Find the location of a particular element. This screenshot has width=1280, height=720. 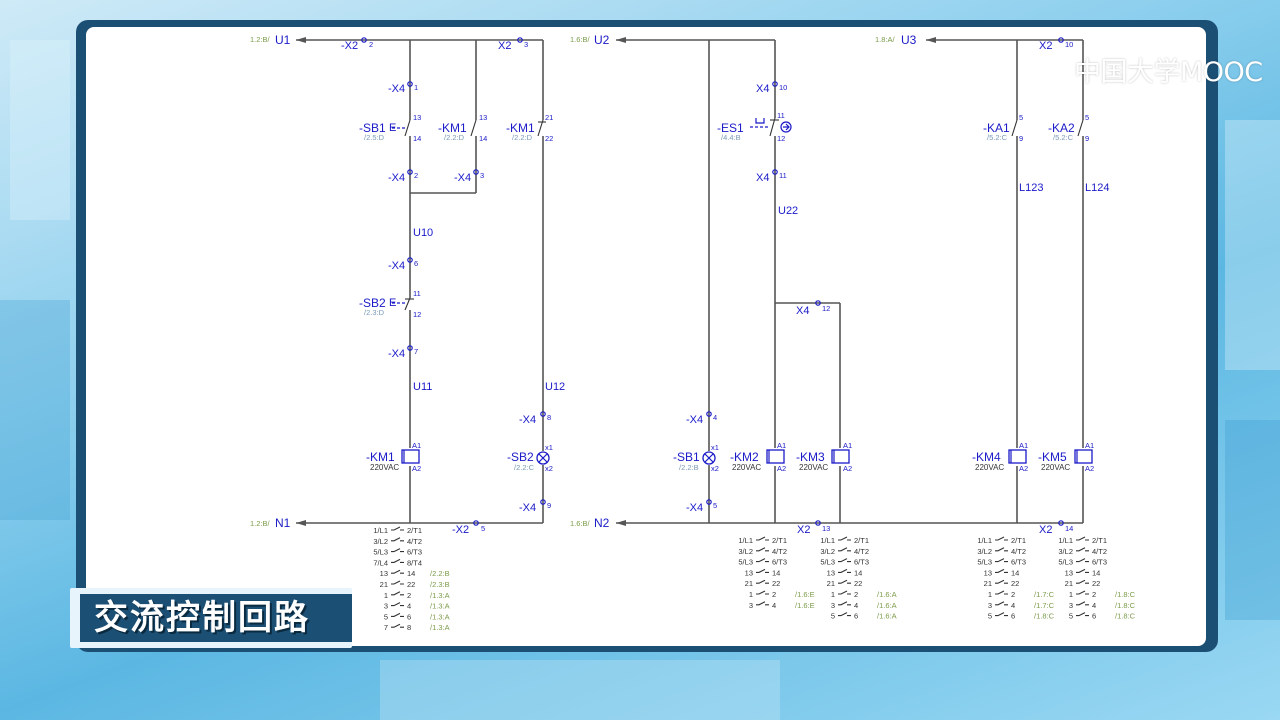

contact-terminal-out: 2/T1 is located at coordinates (414, 530).